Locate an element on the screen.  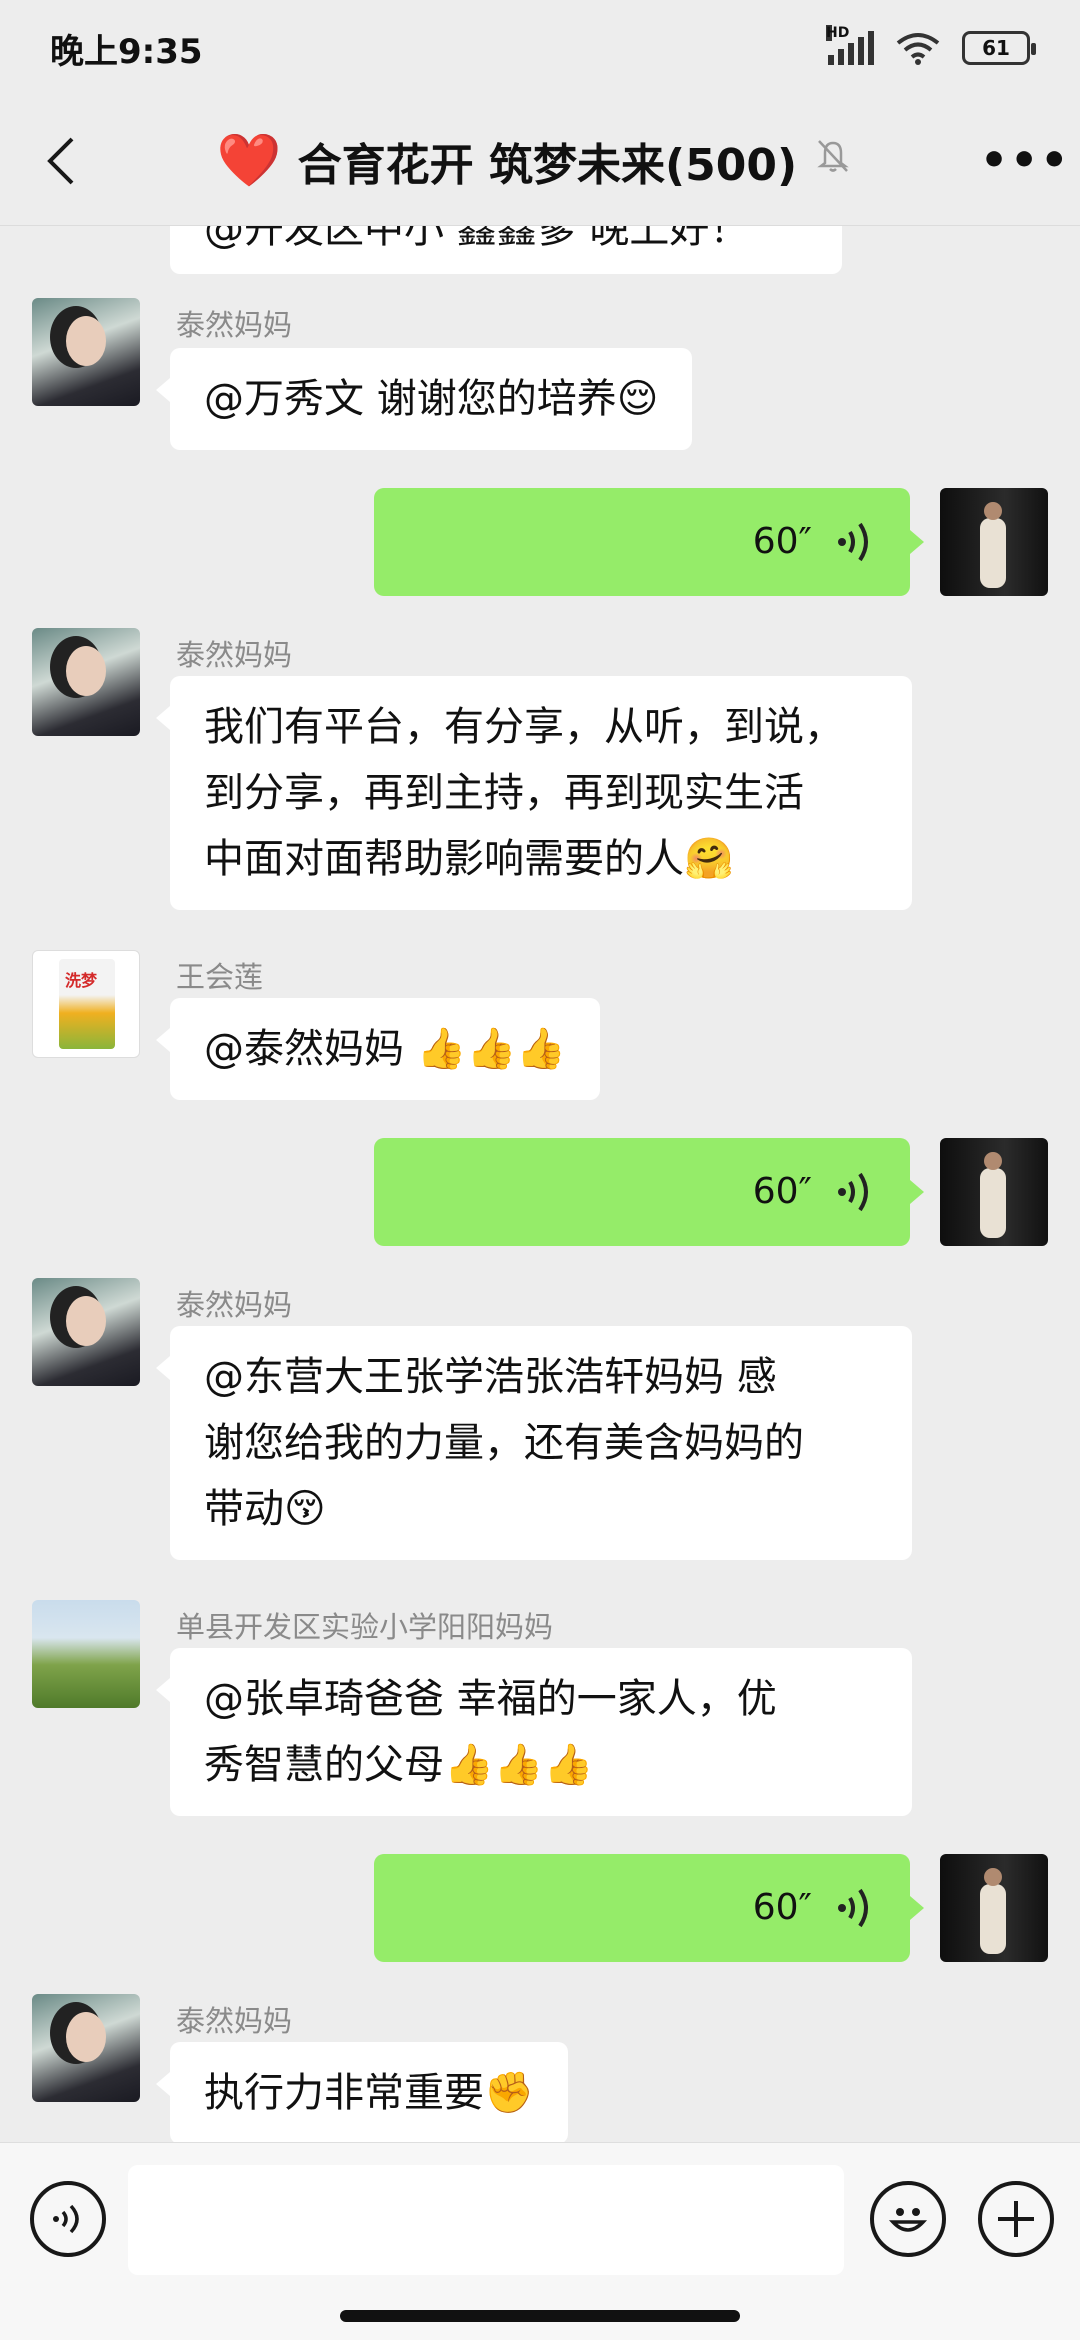
mute-bell-icon is located at coordinates (833, 160).